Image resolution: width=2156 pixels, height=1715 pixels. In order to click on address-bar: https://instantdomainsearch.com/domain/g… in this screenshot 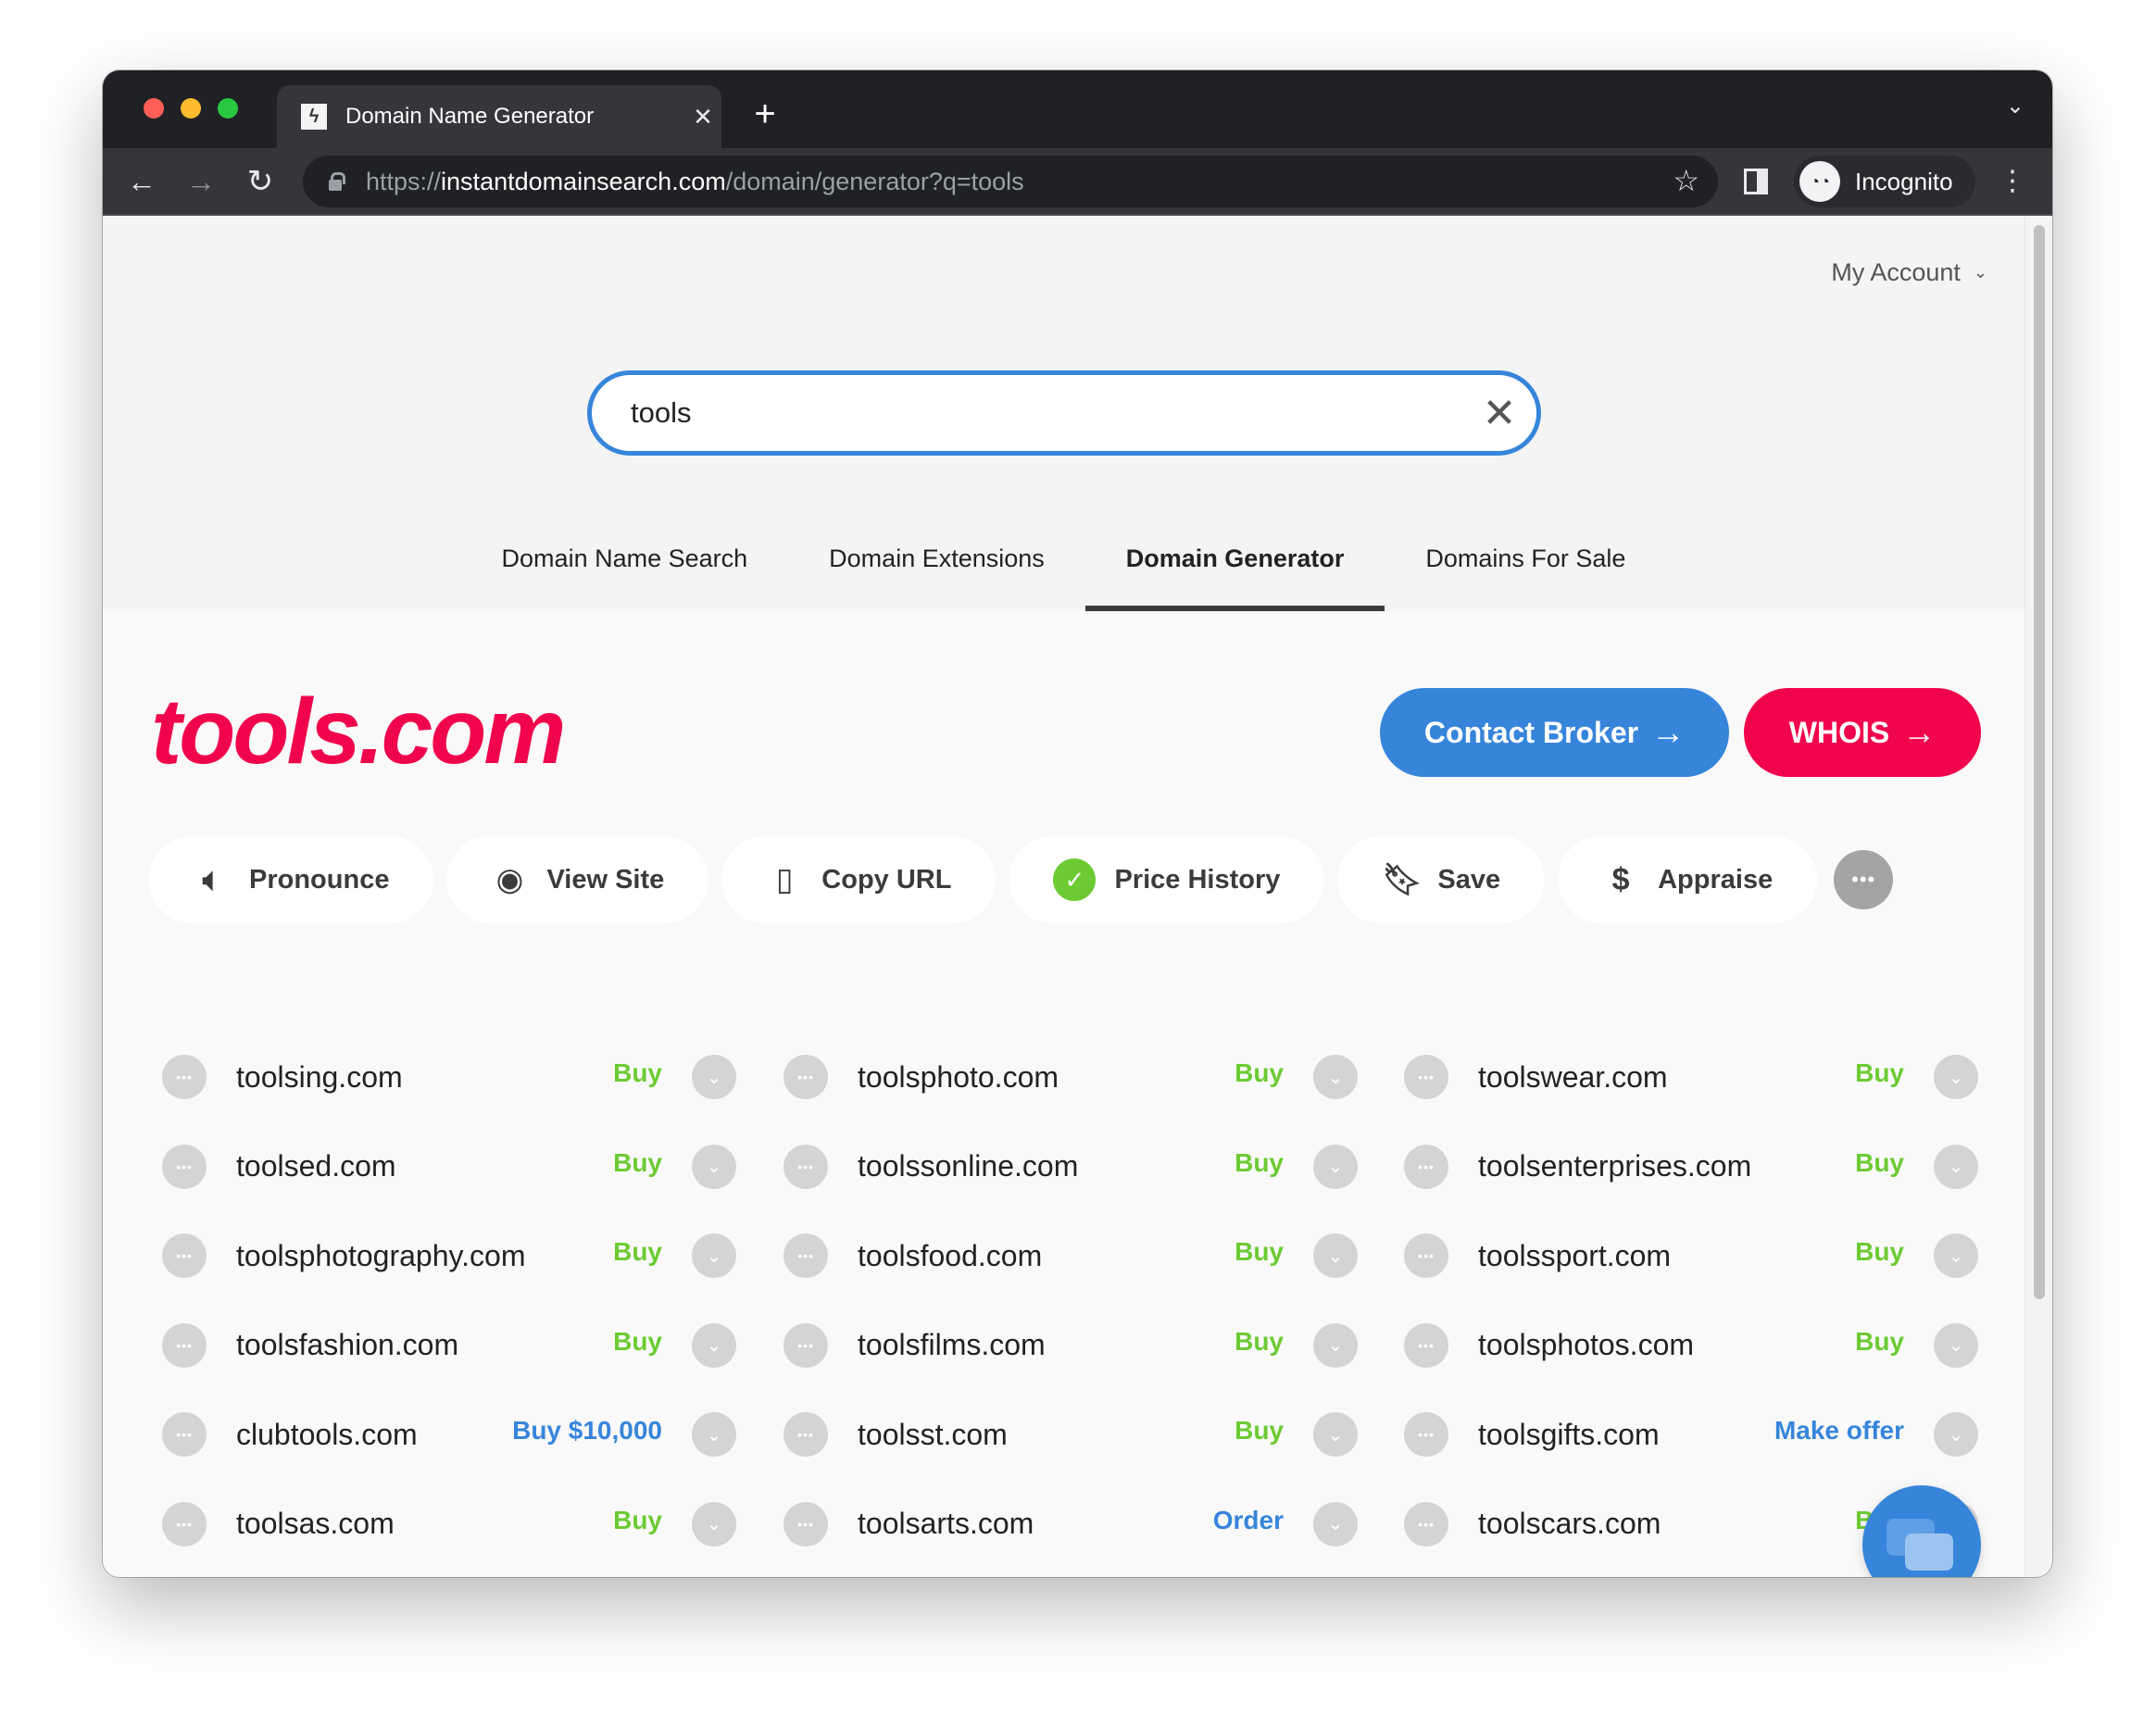, I will do `click(1010, 181)`.